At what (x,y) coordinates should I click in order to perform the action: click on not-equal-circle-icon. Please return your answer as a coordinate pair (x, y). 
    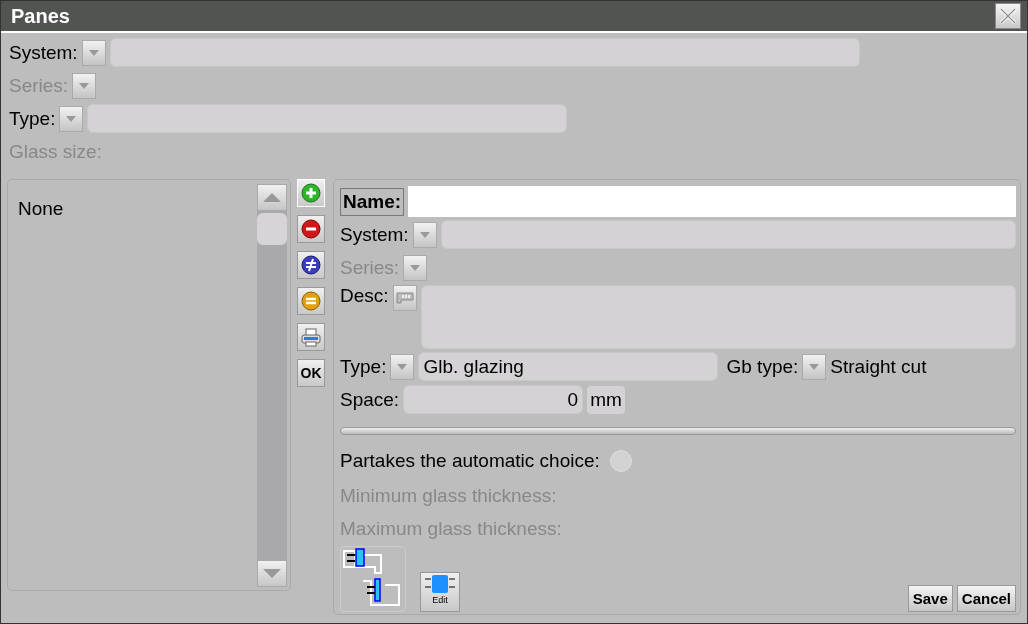
    Looking at the image, I should click on (311, 265).